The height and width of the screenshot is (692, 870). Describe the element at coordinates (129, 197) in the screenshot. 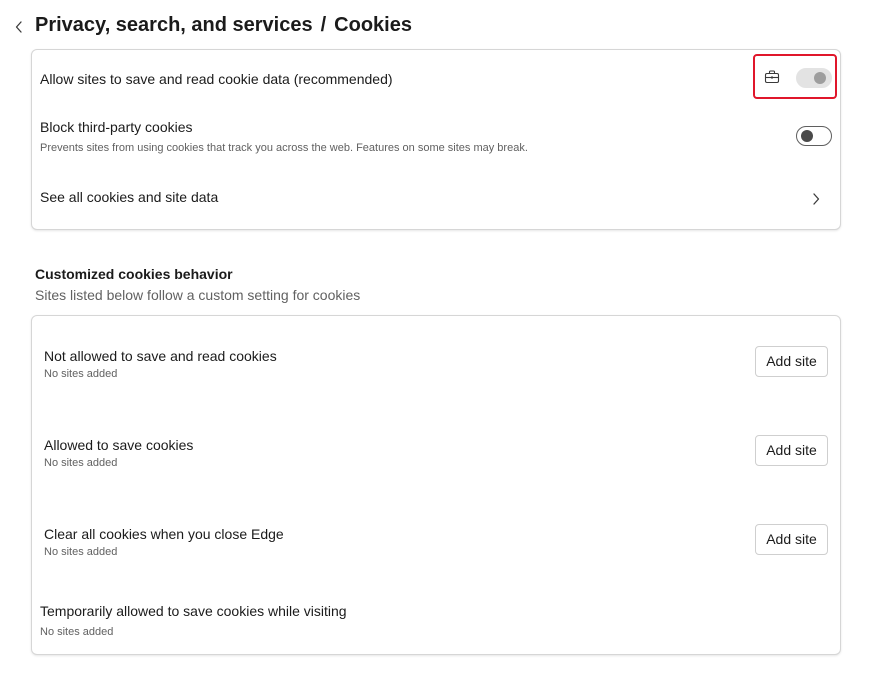

I see `see-all-cookies-label: See all cookies and site data` at that location.